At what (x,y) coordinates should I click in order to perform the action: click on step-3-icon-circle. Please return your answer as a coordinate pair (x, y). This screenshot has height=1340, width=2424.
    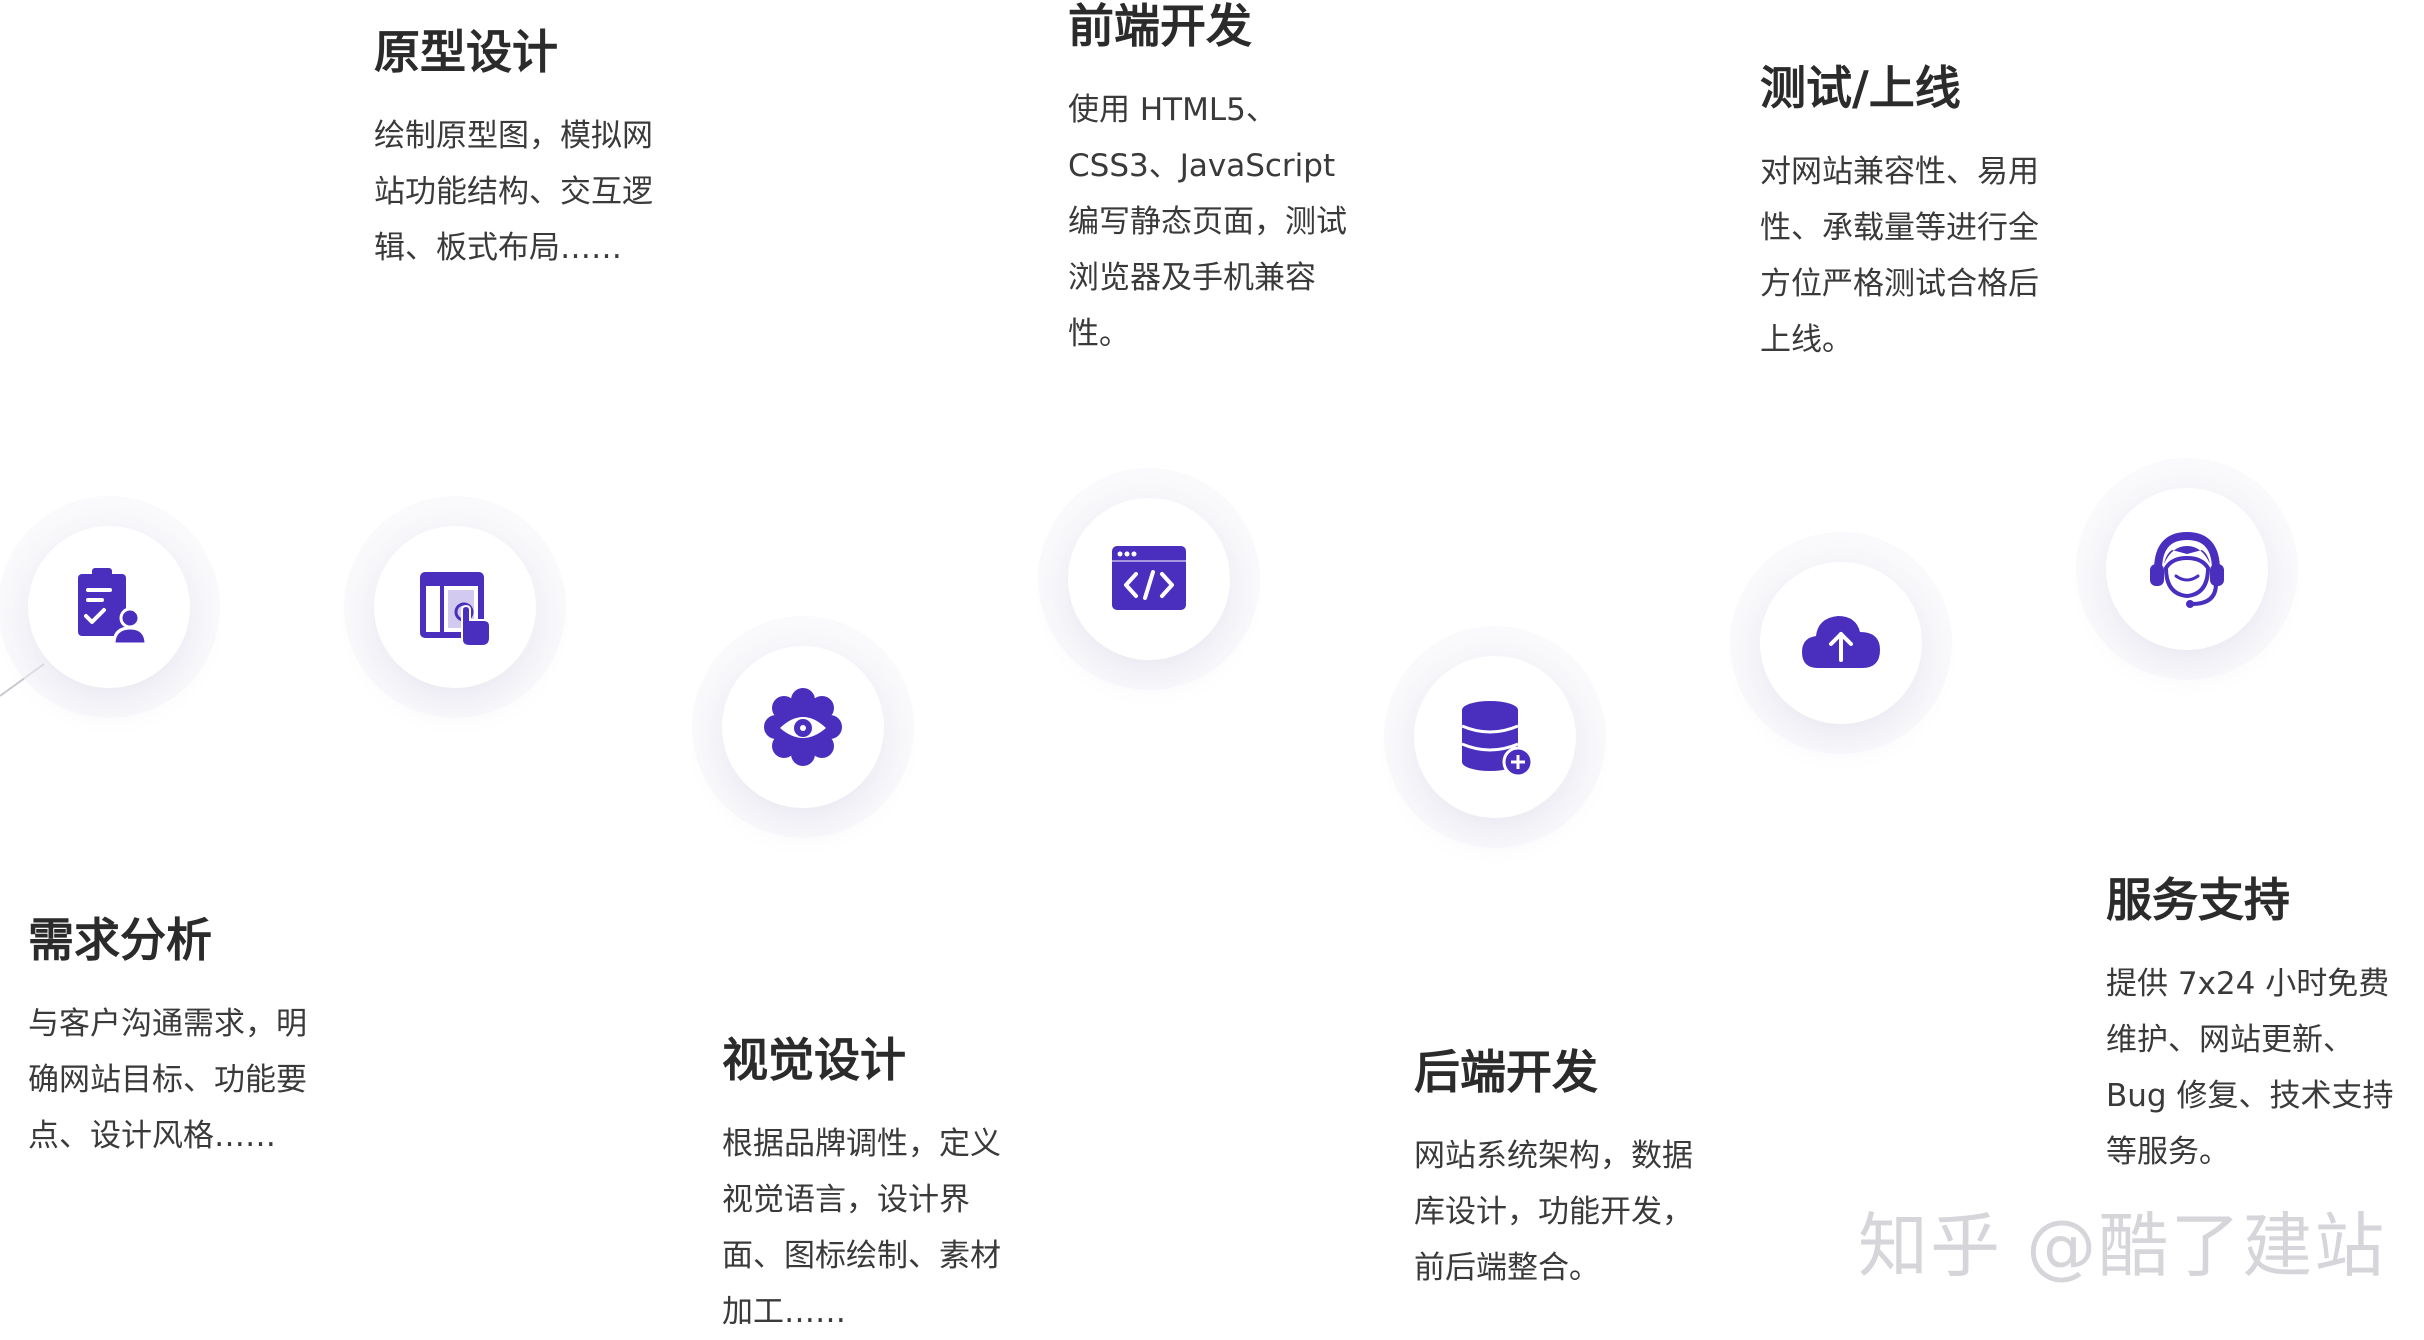
    Looking at the image, I should click on (803, 727).